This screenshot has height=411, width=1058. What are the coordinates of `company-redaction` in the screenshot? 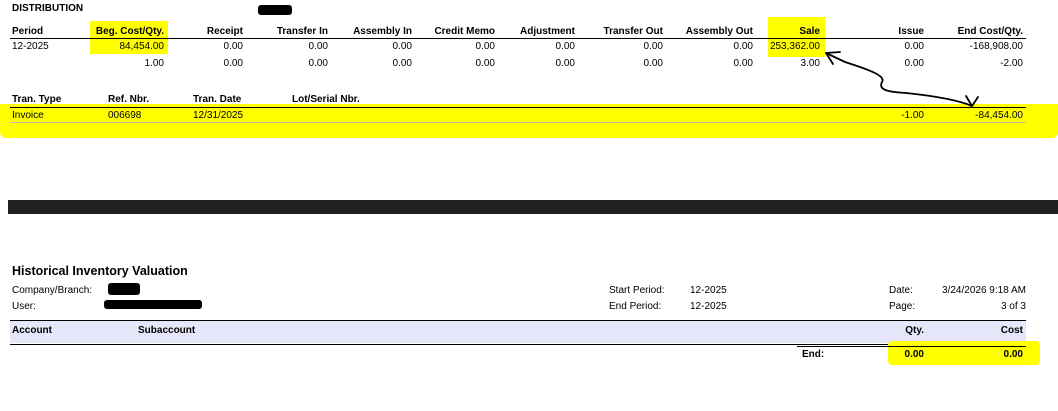 It's located at (124, 289).